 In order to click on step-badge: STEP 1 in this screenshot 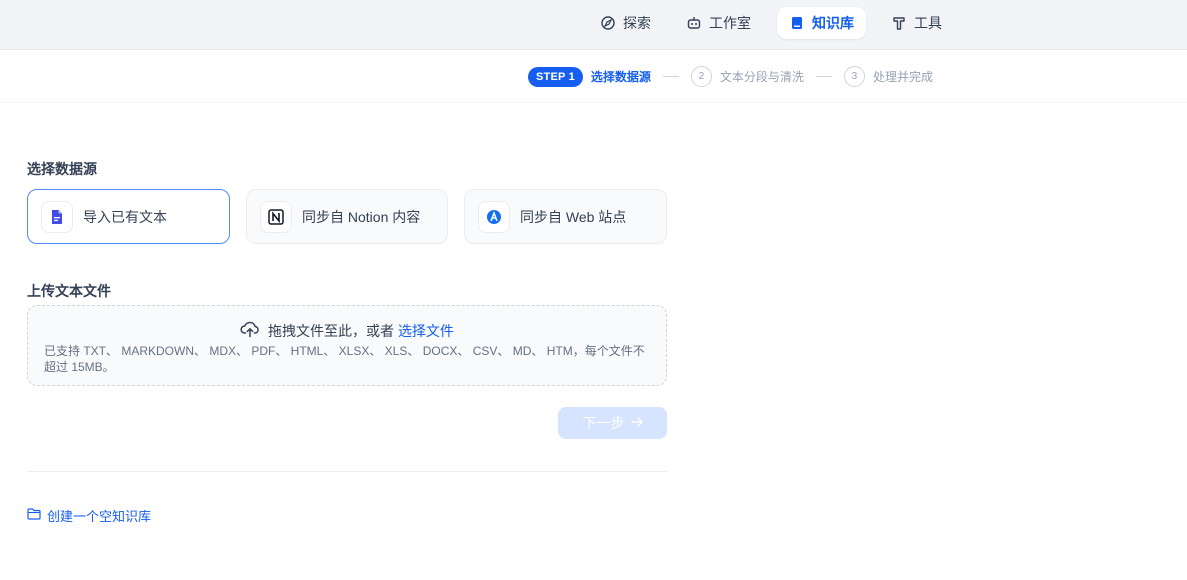, I will do `click(555, 76)`.